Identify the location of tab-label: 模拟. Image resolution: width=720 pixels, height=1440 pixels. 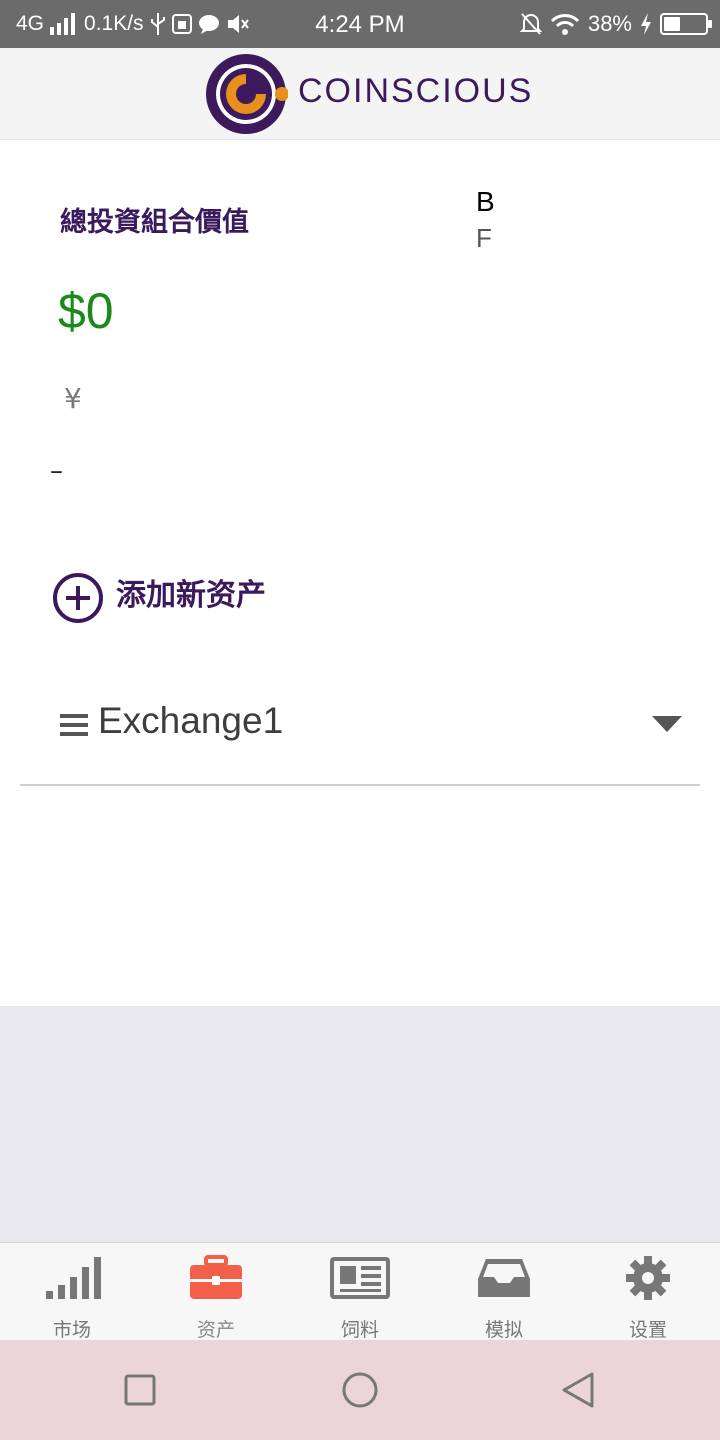
(503, 1330).